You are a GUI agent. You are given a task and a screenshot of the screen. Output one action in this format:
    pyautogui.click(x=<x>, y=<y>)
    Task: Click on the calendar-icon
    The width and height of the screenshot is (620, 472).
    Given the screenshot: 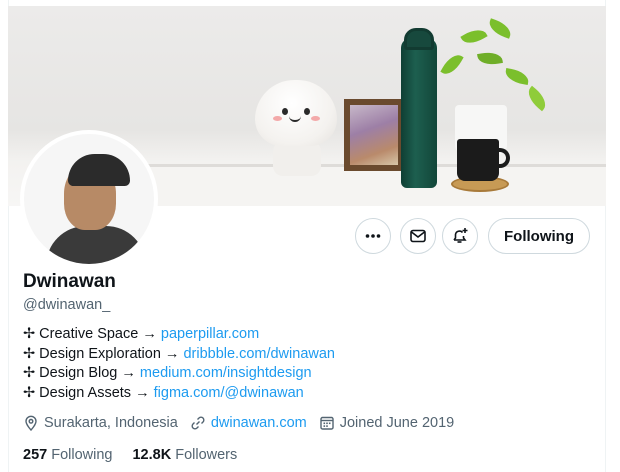 What is the action you would take?
    pyautogui.click(x=327, y=423)
    